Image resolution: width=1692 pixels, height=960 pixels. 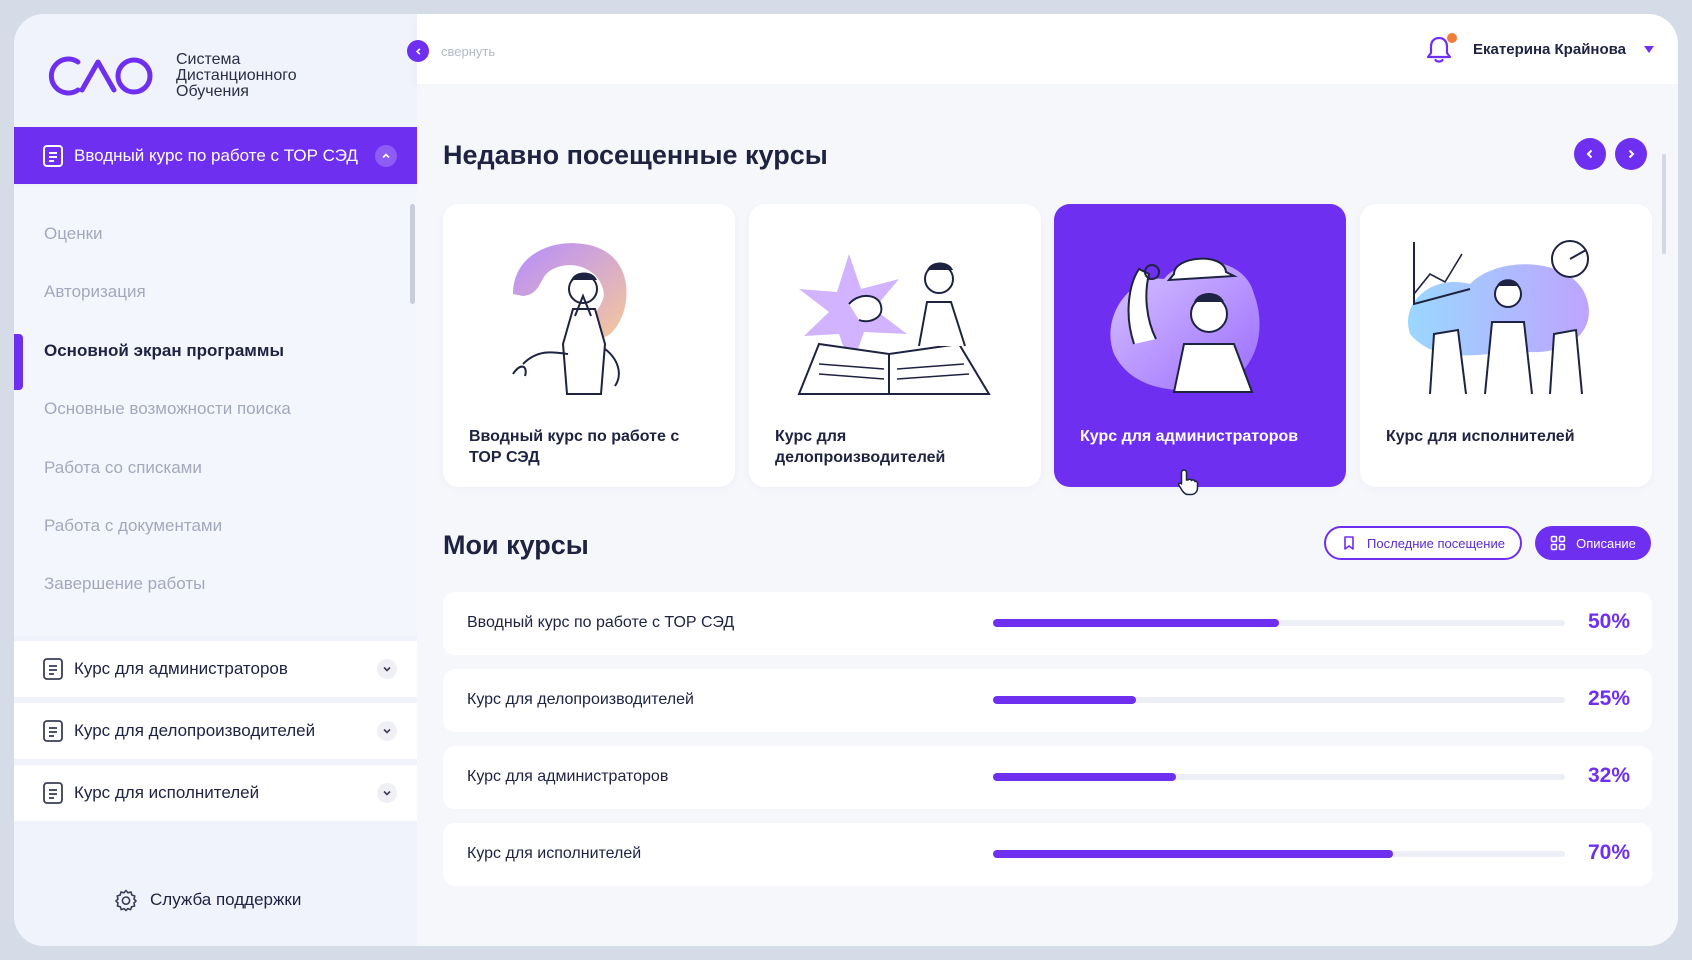 I want to click on current-course-title: Вводный курс по работе с ТОР СЭД, so click(x=216, y=155).